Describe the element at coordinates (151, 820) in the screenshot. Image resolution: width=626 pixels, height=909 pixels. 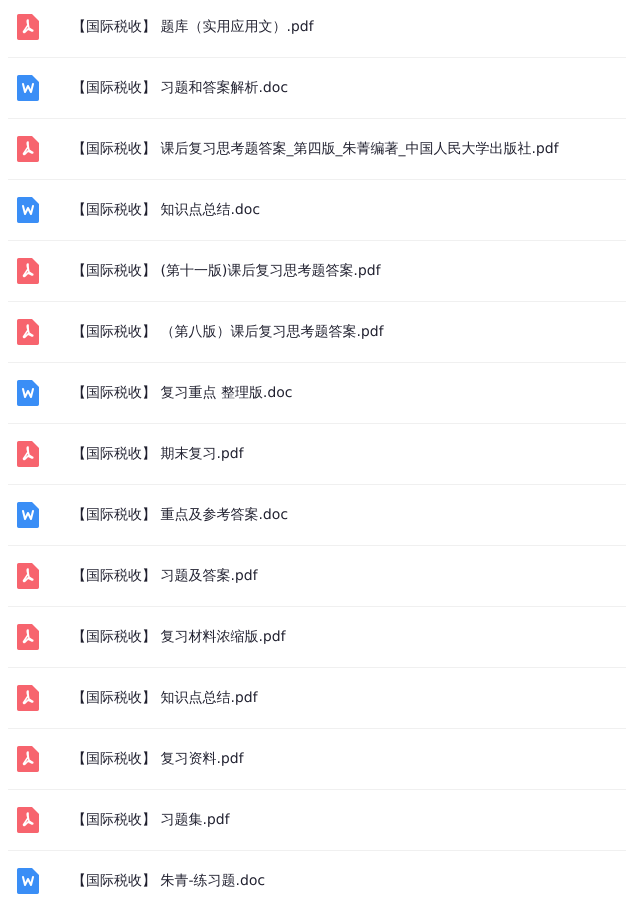
I see `file-name-link: 【国际税收】 习题集.pdf` at that location.